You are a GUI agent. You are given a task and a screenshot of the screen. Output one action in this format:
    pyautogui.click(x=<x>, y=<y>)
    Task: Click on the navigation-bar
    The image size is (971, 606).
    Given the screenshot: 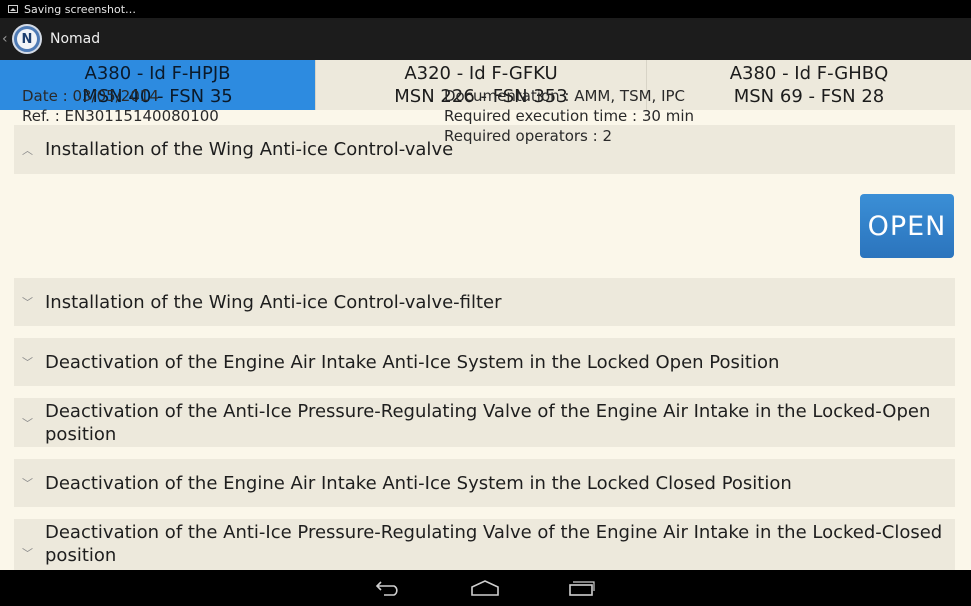 What is the action you would take?
    pyautogui.click(x=485, y=588)
    